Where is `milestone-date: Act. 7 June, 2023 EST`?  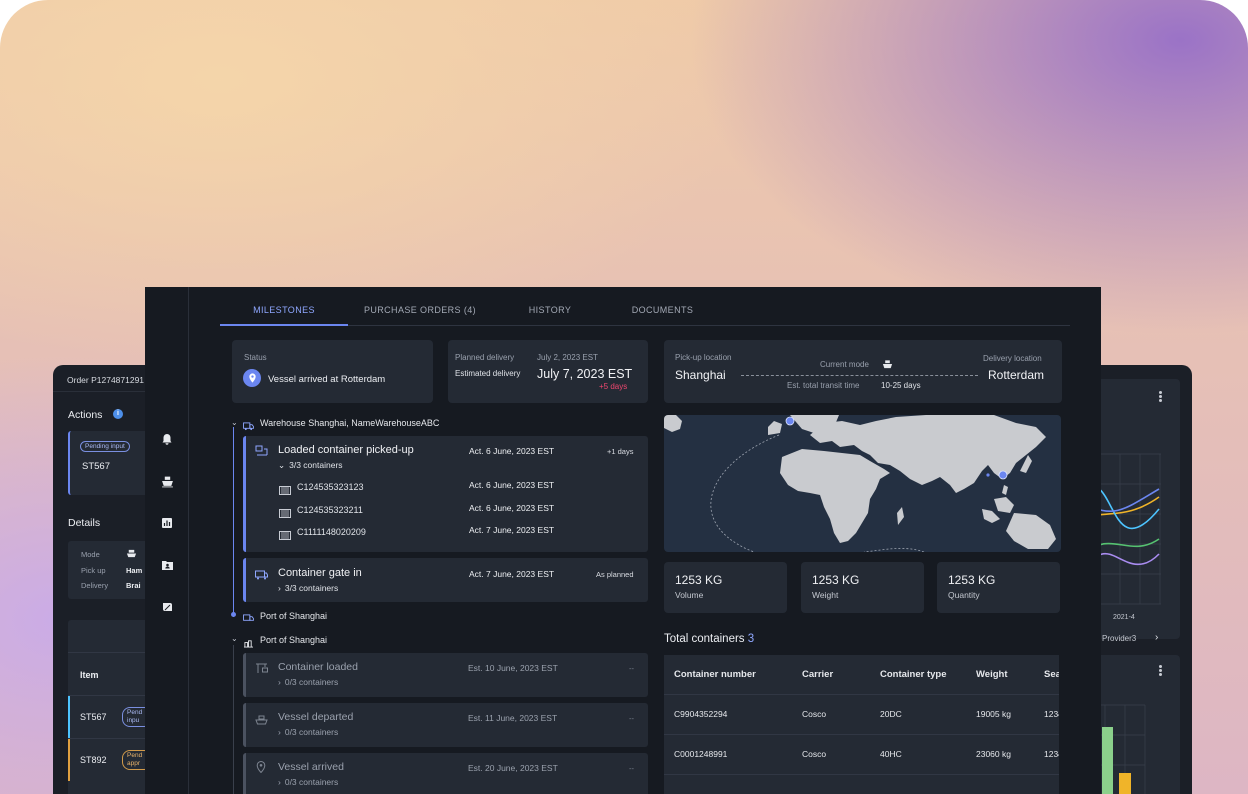 milestone-date: Act. 7 June, 2023 EST is located at coordinates (512, 574).